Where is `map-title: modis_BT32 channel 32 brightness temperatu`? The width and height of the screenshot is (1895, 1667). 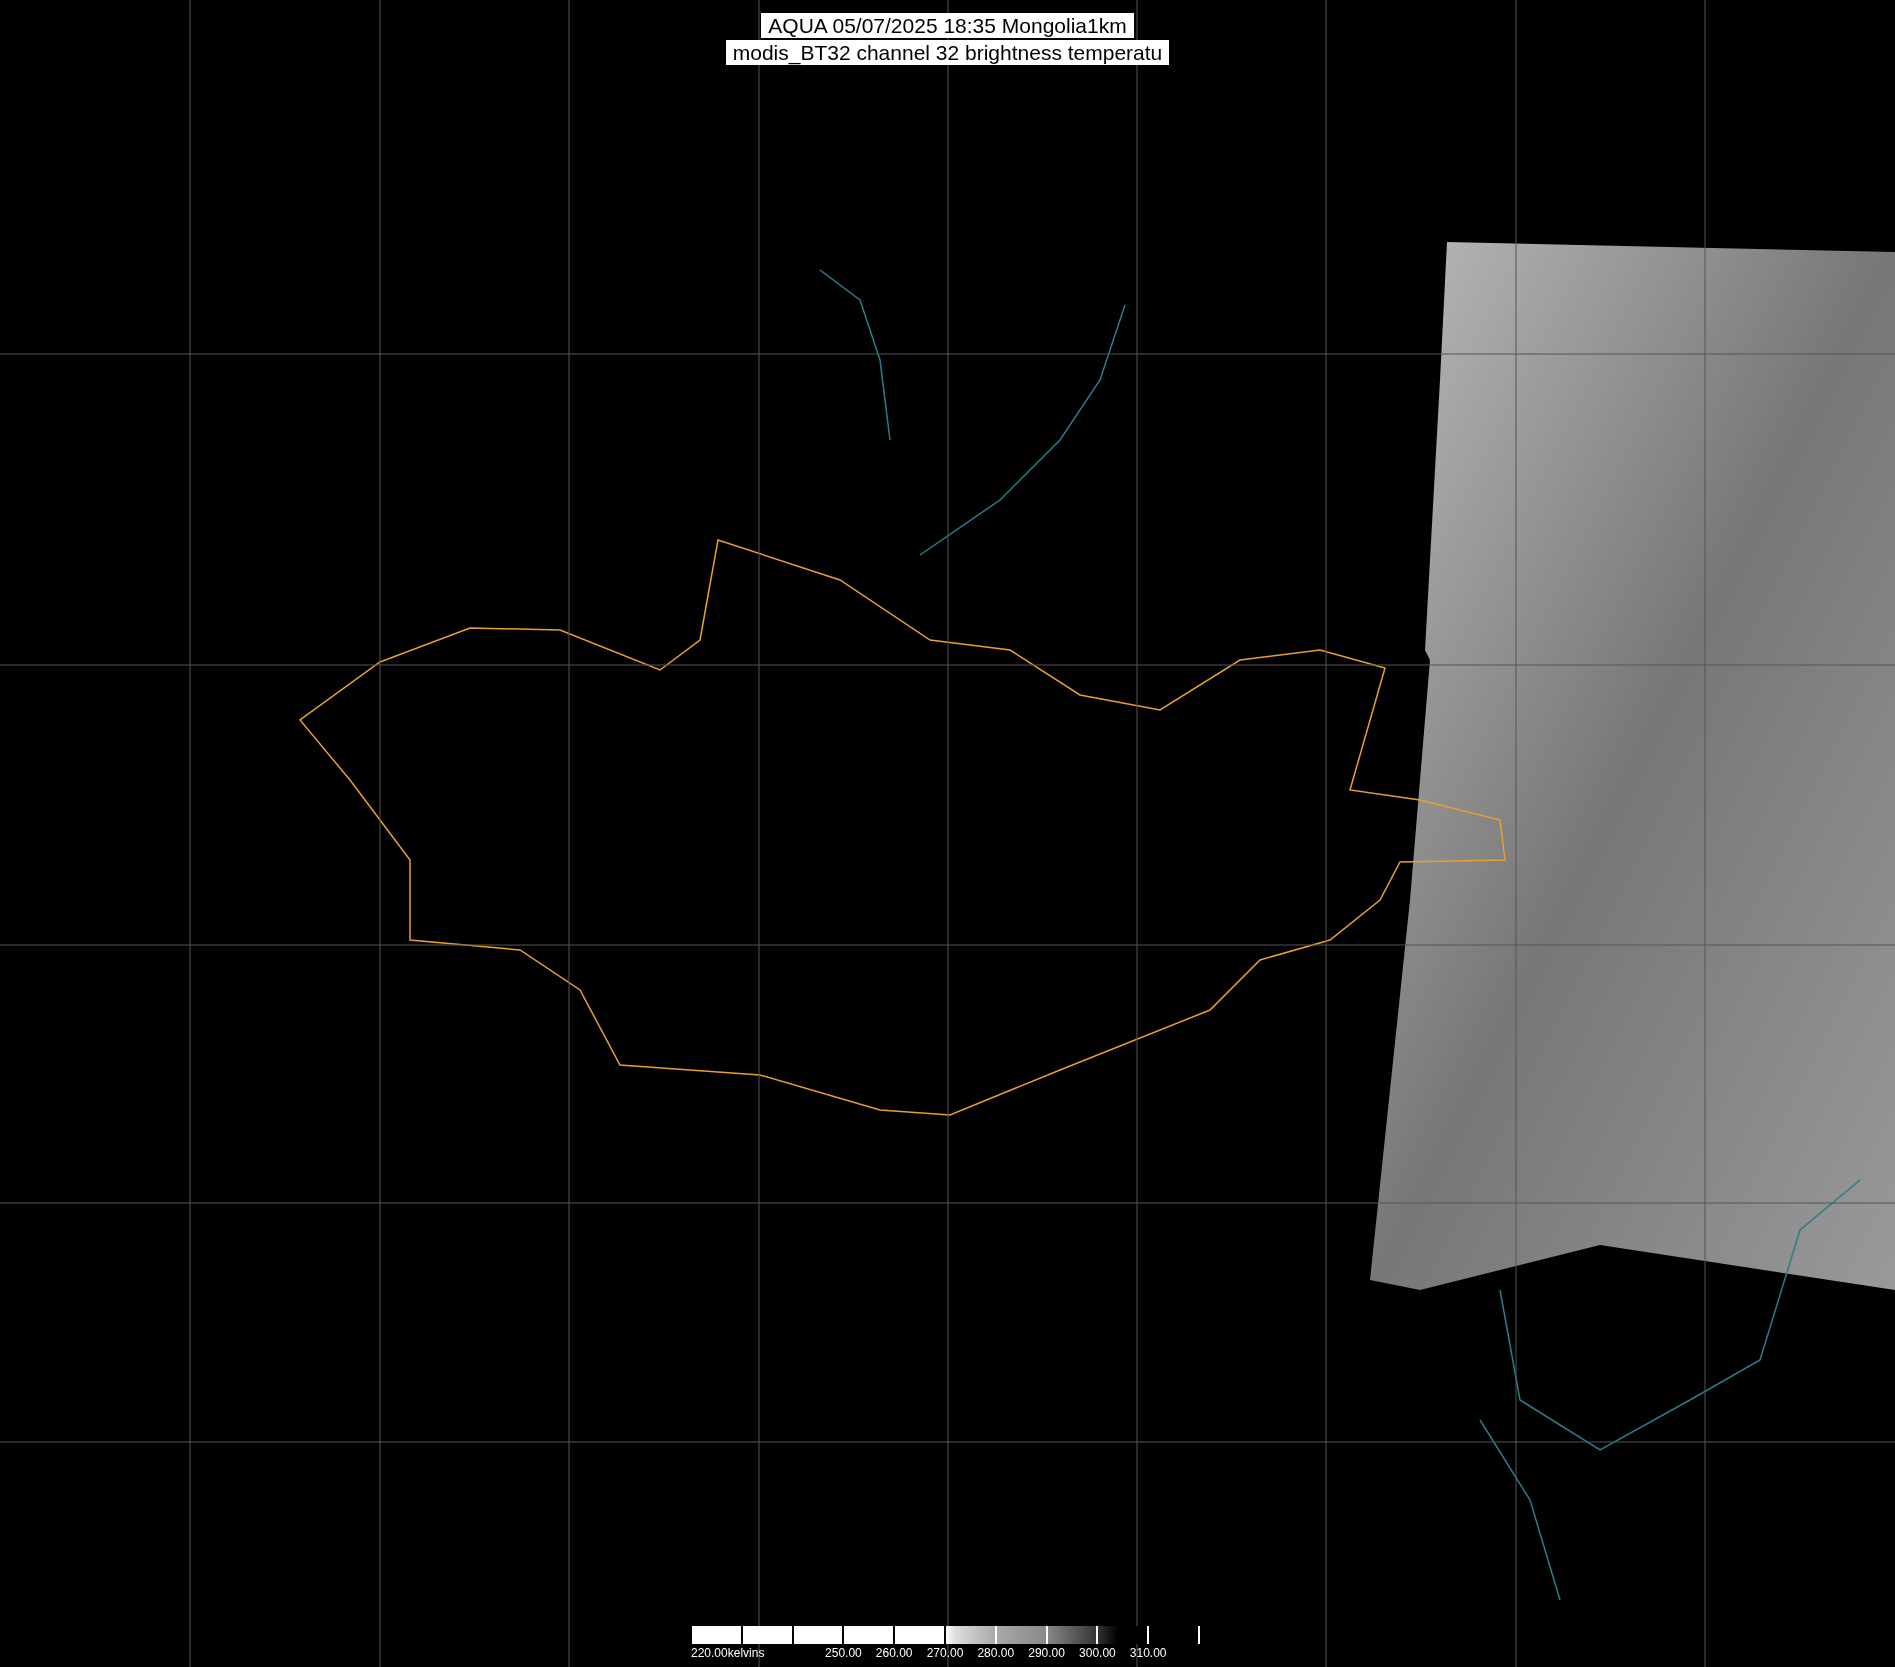
map-title: modis_BT32 channel 32 brightness temperatu is located at coordinates (947, 52).